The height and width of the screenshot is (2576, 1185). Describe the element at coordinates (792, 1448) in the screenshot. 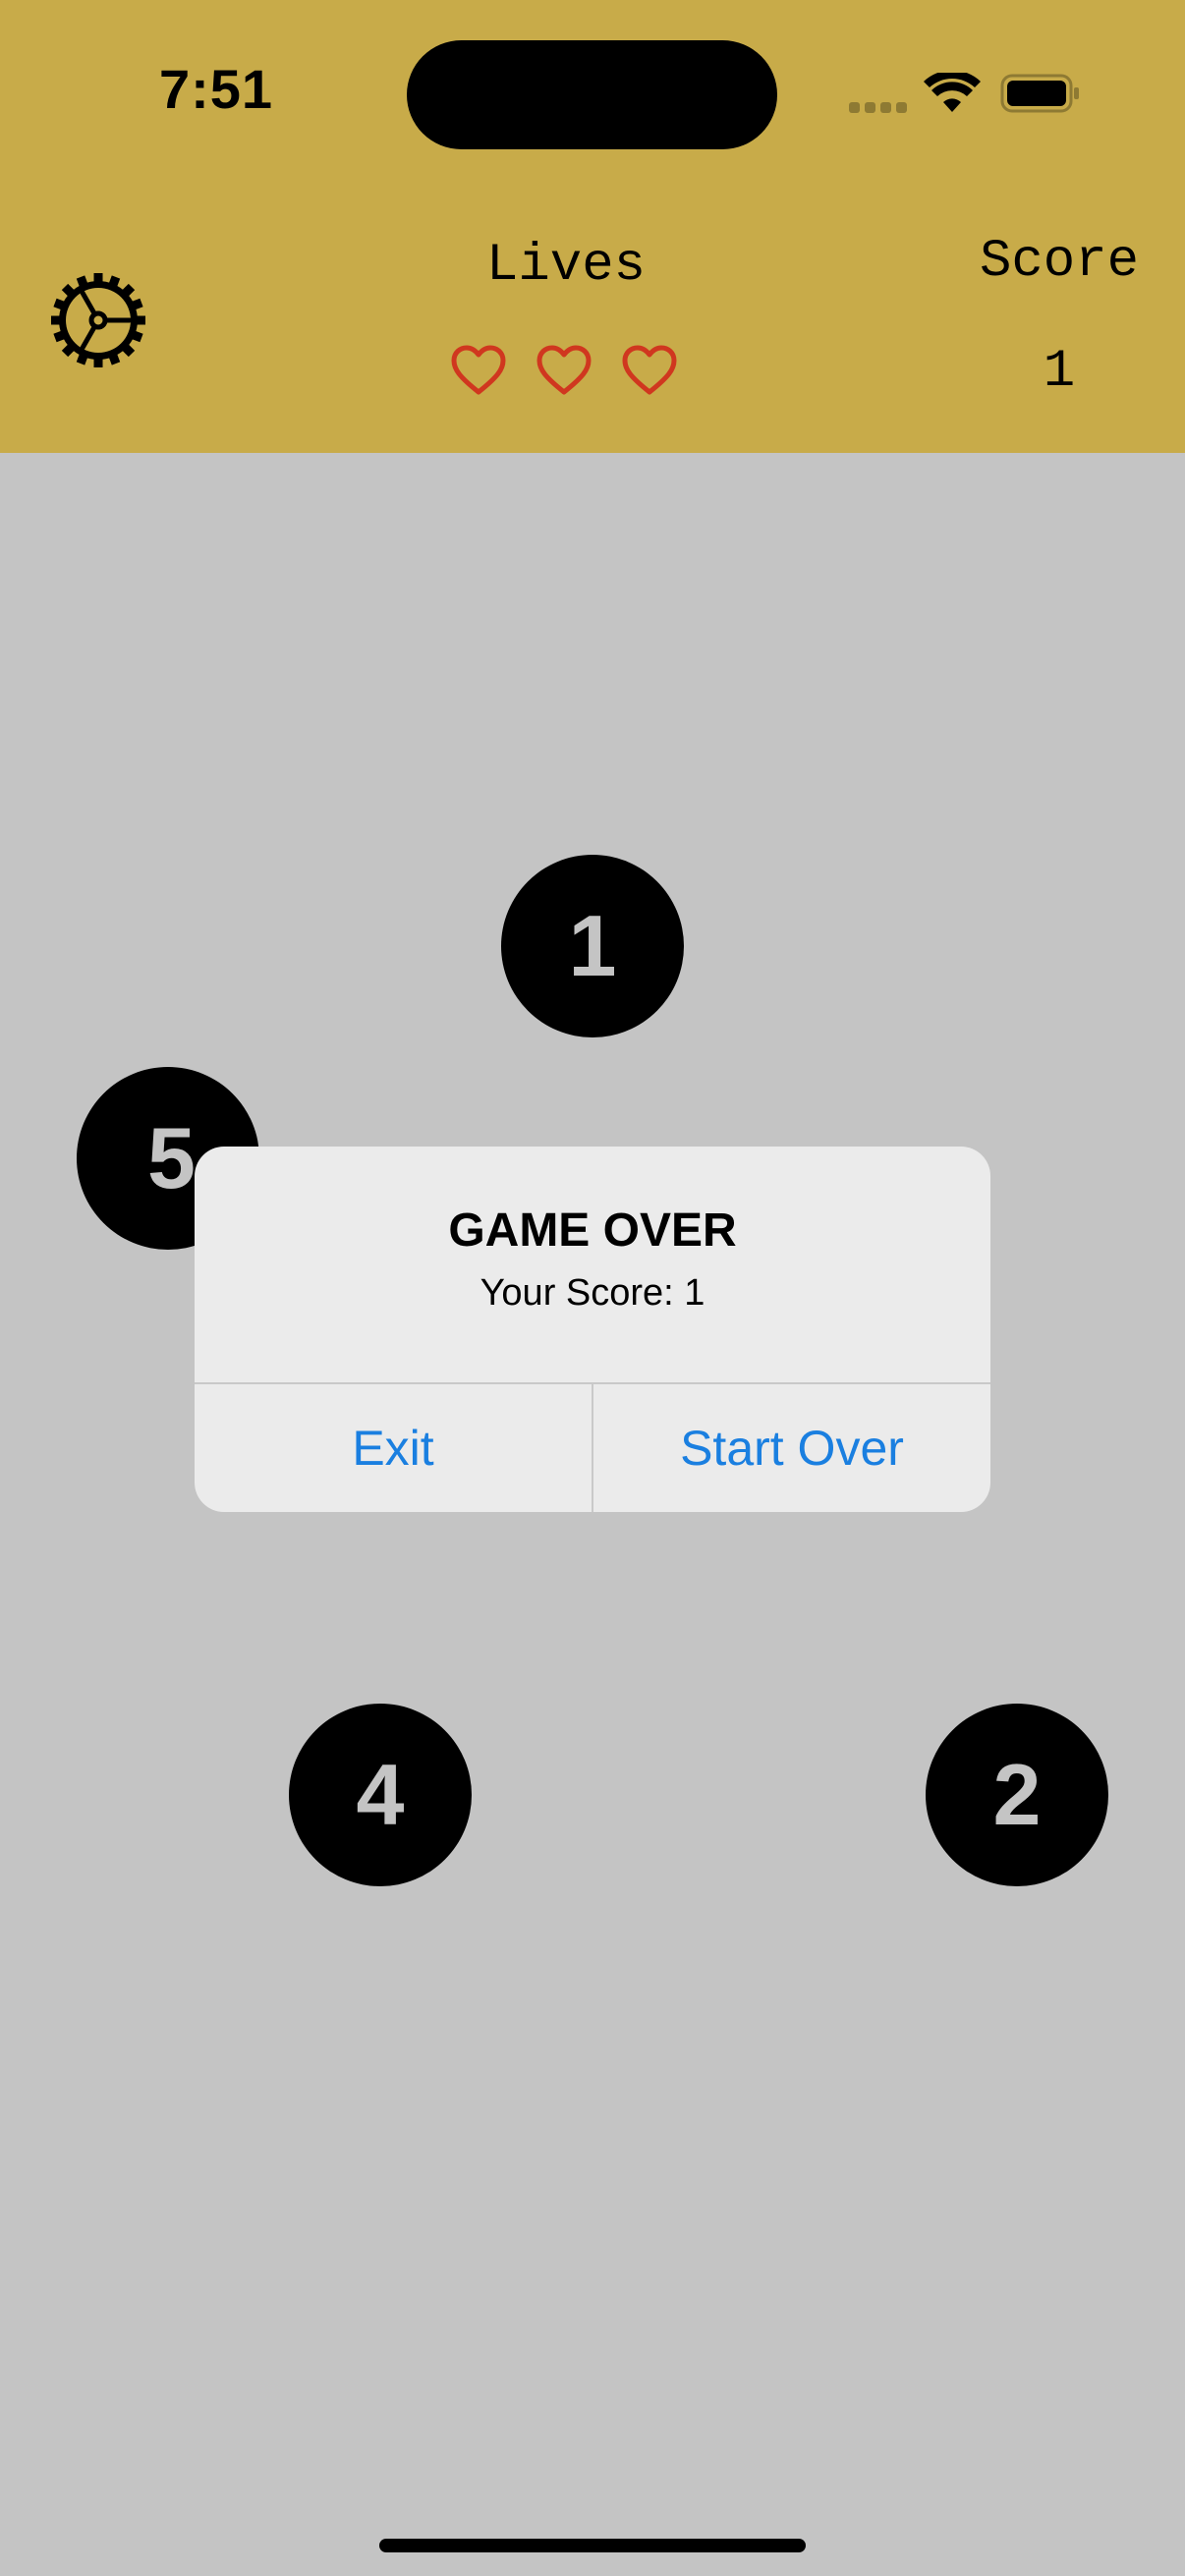

I see `start-over-button: Start Over` at that location.